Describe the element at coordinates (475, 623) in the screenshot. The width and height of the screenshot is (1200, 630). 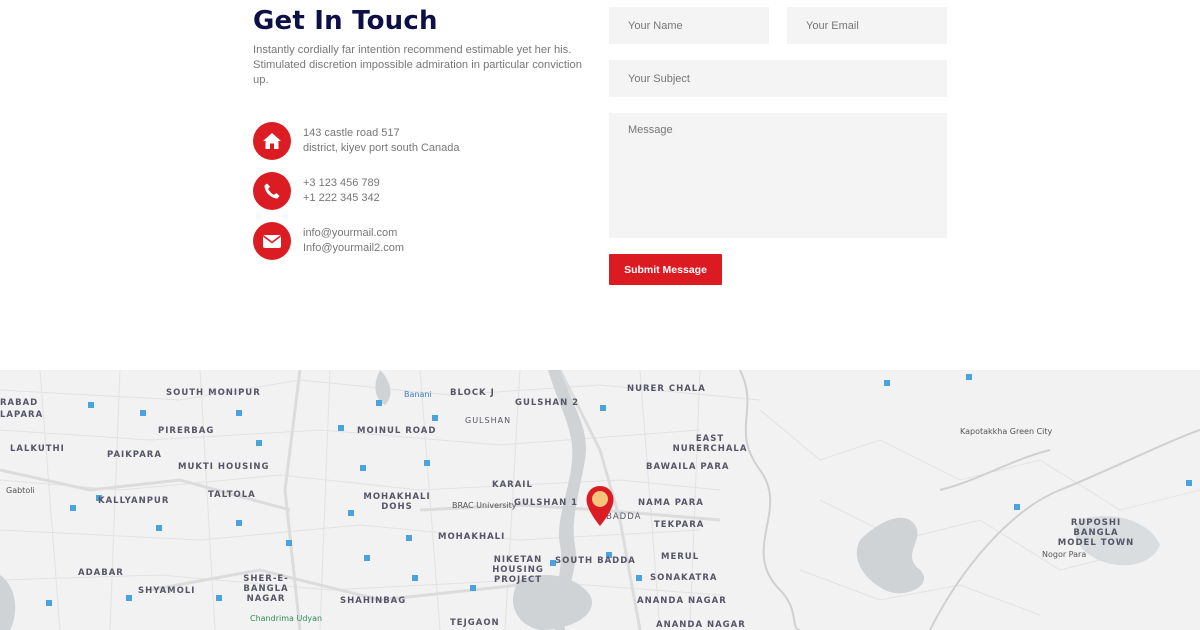
I see `map-label: TEJGAON` at that location.